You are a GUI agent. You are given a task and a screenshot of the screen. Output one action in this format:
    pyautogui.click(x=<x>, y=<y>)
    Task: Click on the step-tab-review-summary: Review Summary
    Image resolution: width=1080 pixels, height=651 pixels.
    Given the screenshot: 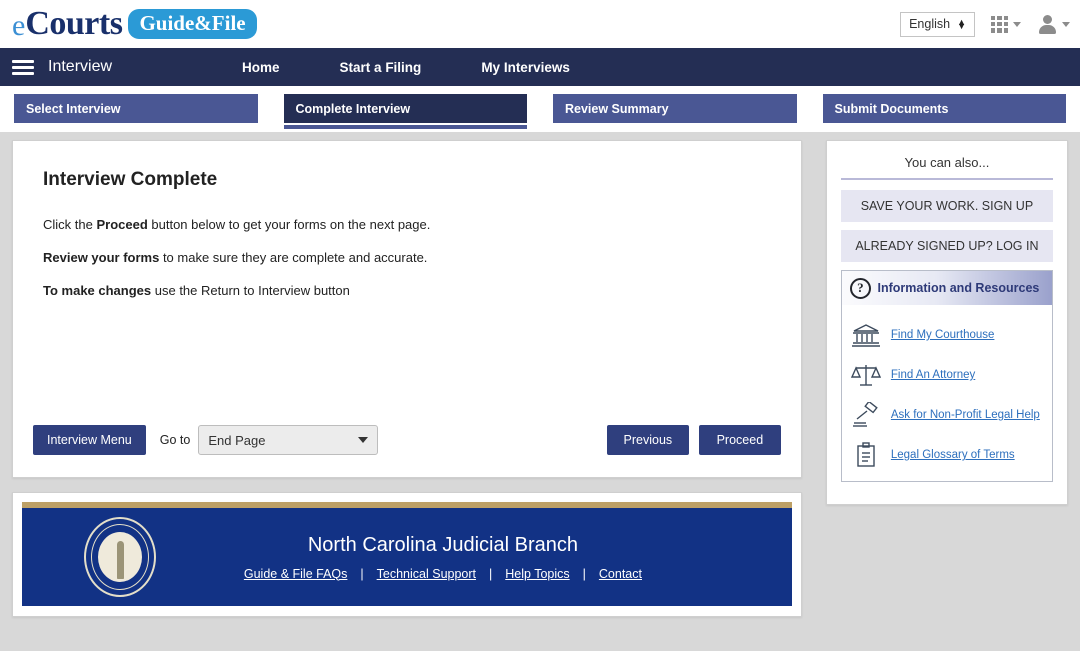 What is the action you would take?
    pyautogui.click(x=675, y=108)
    